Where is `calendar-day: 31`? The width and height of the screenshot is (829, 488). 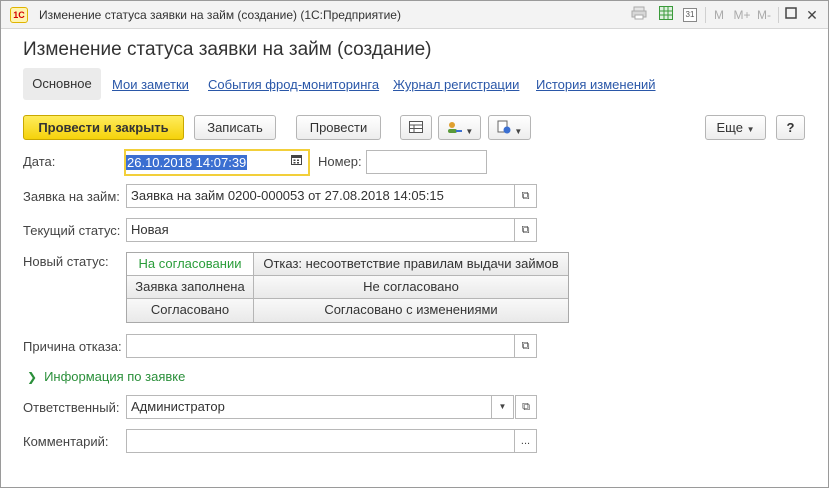 calendar-day: 31 is located at coordinates (690, 15).